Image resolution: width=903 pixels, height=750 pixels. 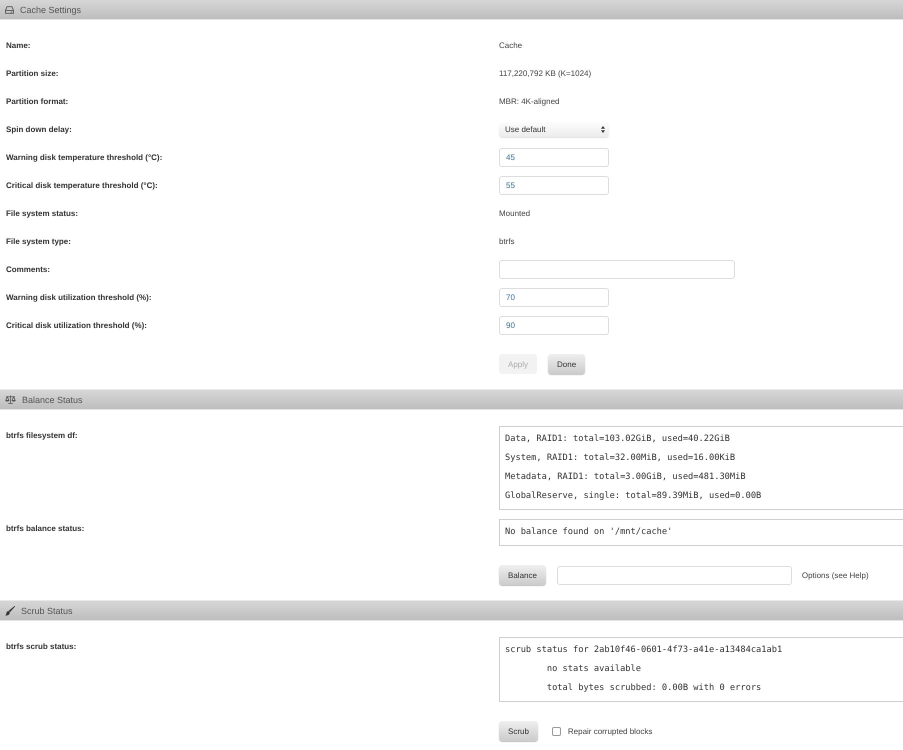 I want to click on checkbox-label: Repair corrupted blocks, so click(x=610, y=731).